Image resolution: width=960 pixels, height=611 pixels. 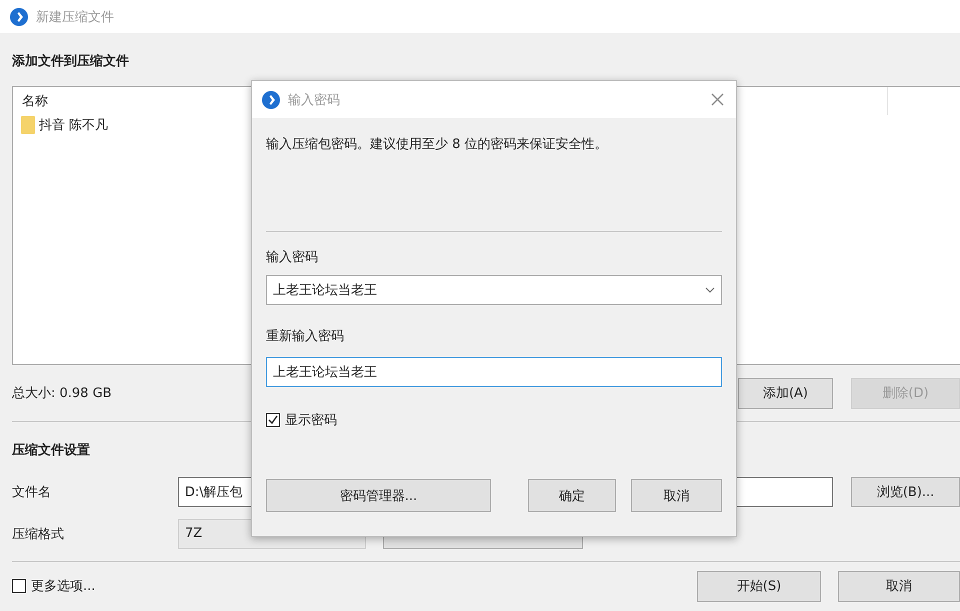 I want to click on dialog-button: 取消, so click(x=676, y=495).